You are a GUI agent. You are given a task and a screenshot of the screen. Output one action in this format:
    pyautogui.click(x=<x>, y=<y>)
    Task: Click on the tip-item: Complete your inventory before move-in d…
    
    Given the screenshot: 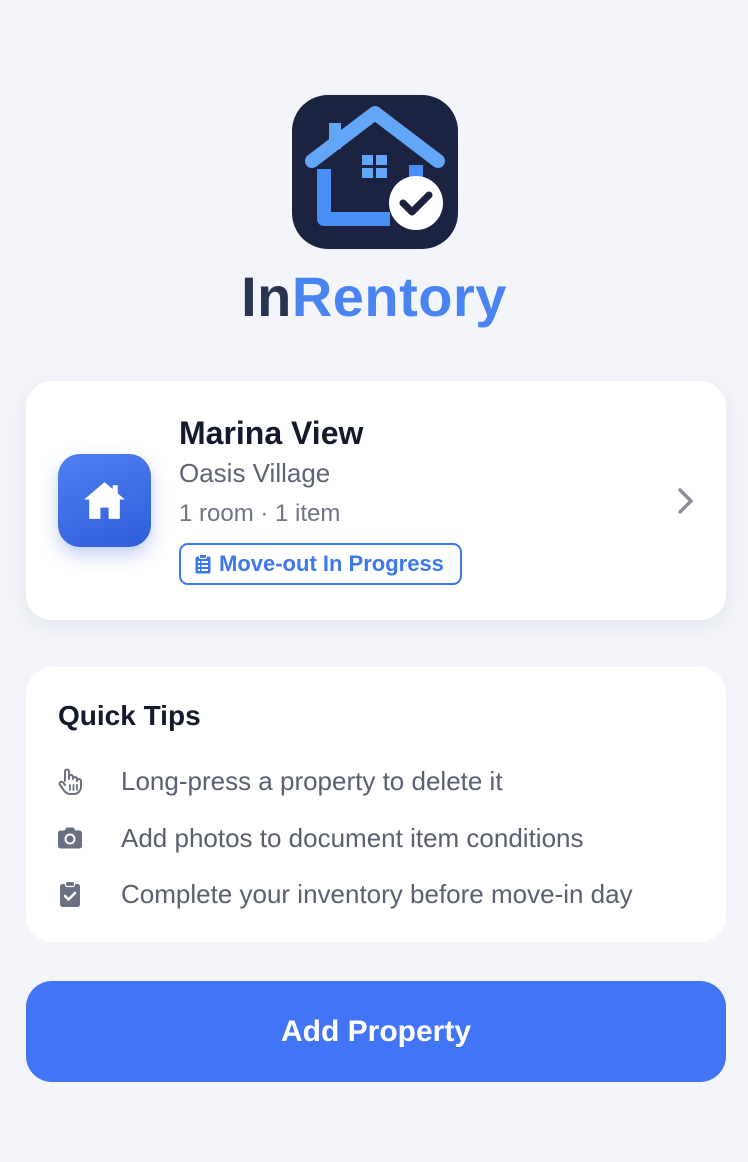 What is the action you would take?
    pyautogui.click(x=386, y=894)
    